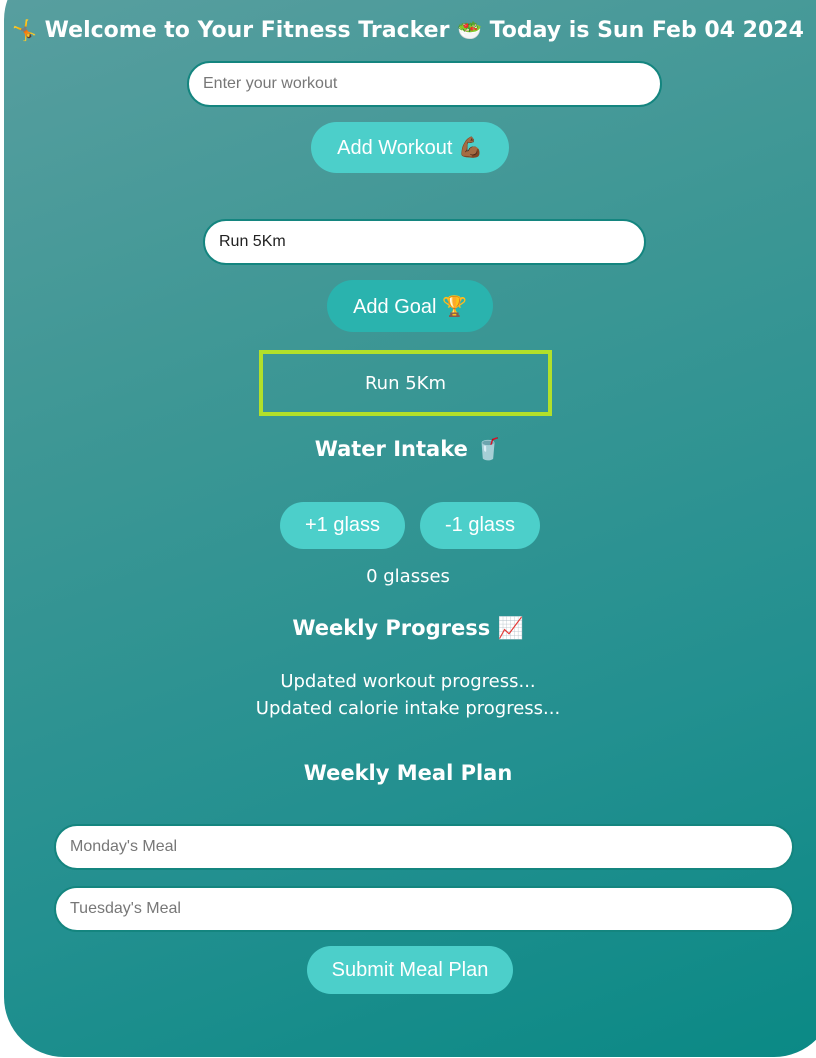  I want to click on salad-icon: 🥗, so click(469, 30).